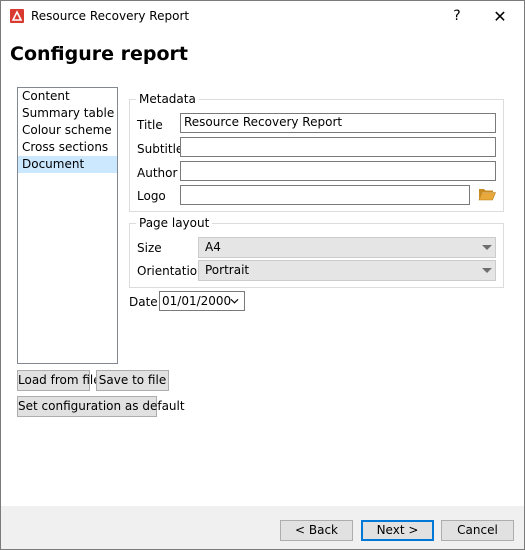 Image resolution: width=525 pixels, height=550 pixels. I want to click on size-dropdown: A4, so click(347, 247).